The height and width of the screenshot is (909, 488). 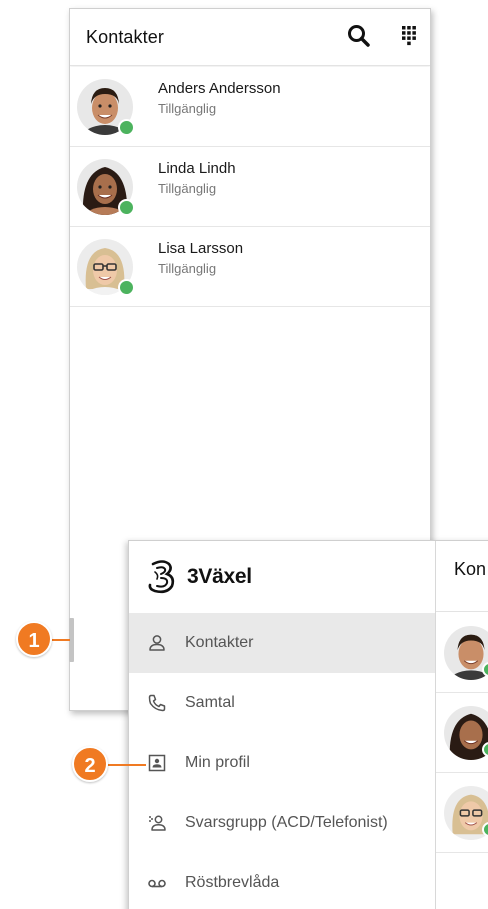 I want to click on brand-name: 3Växel, so click(x=219, y=576).